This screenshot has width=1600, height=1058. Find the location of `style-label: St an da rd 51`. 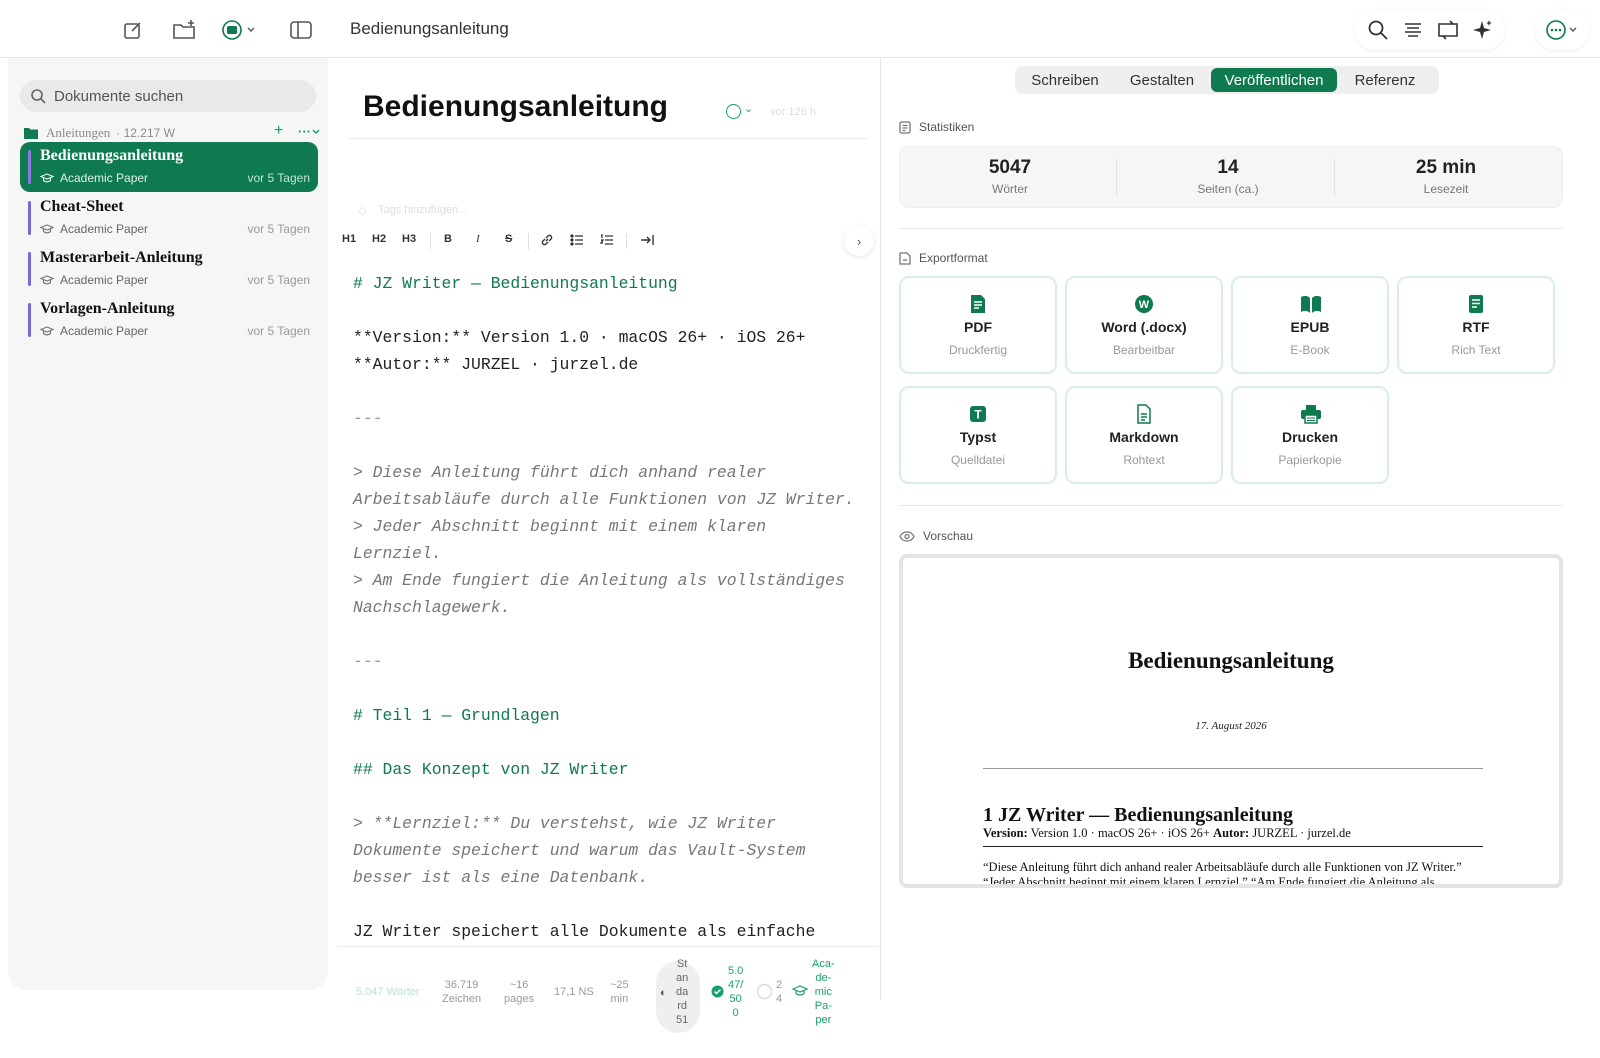

style-label: St an da rd 51 is located at coordinates (682, 992).